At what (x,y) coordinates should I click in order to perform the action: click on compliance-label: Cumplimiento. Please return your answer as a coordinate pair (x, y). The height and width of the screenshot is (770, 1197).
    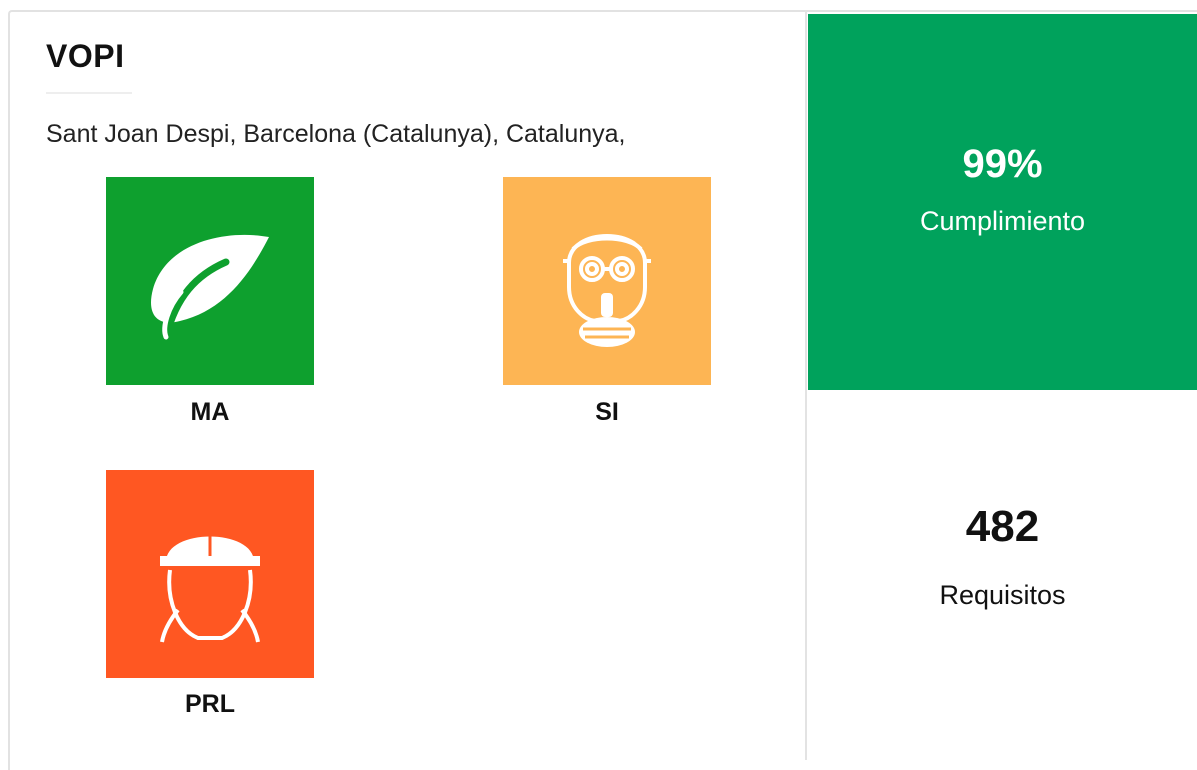
    Looking at the image, I should click on (1002, 221).